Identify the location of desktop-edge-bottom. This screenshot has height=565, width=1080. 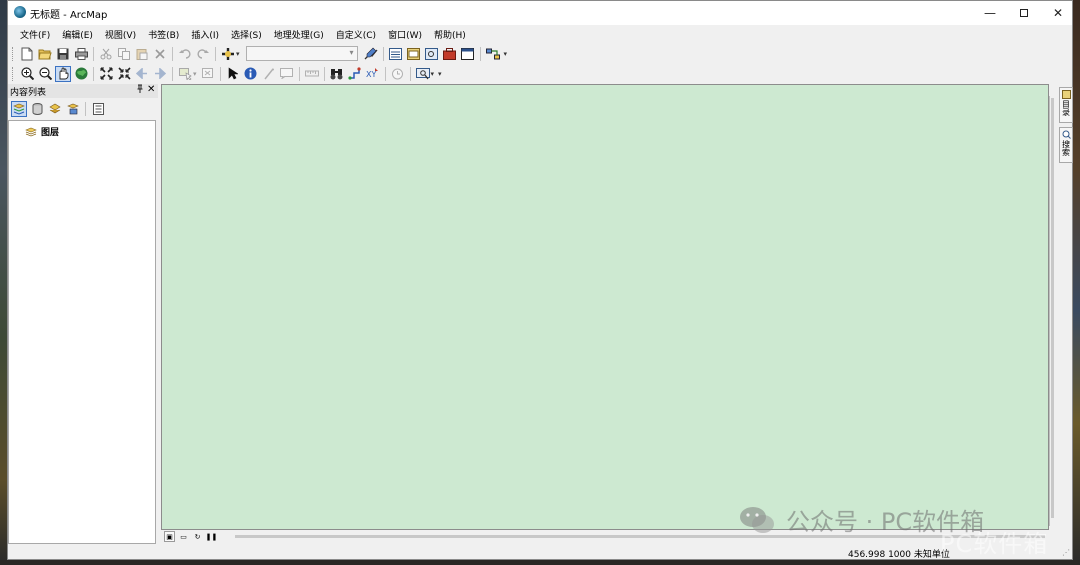
(540, 562).